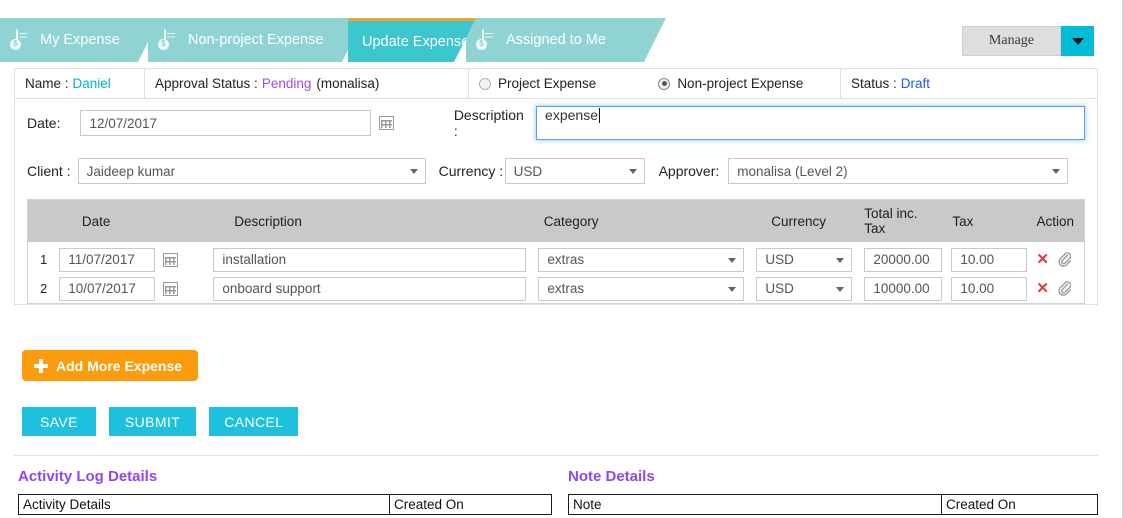 This screenshot has width=1124, height=518. Describe the element at coordinates (152, 421) in the screenshot. I see `submit-button: SUBMIT` at that location.